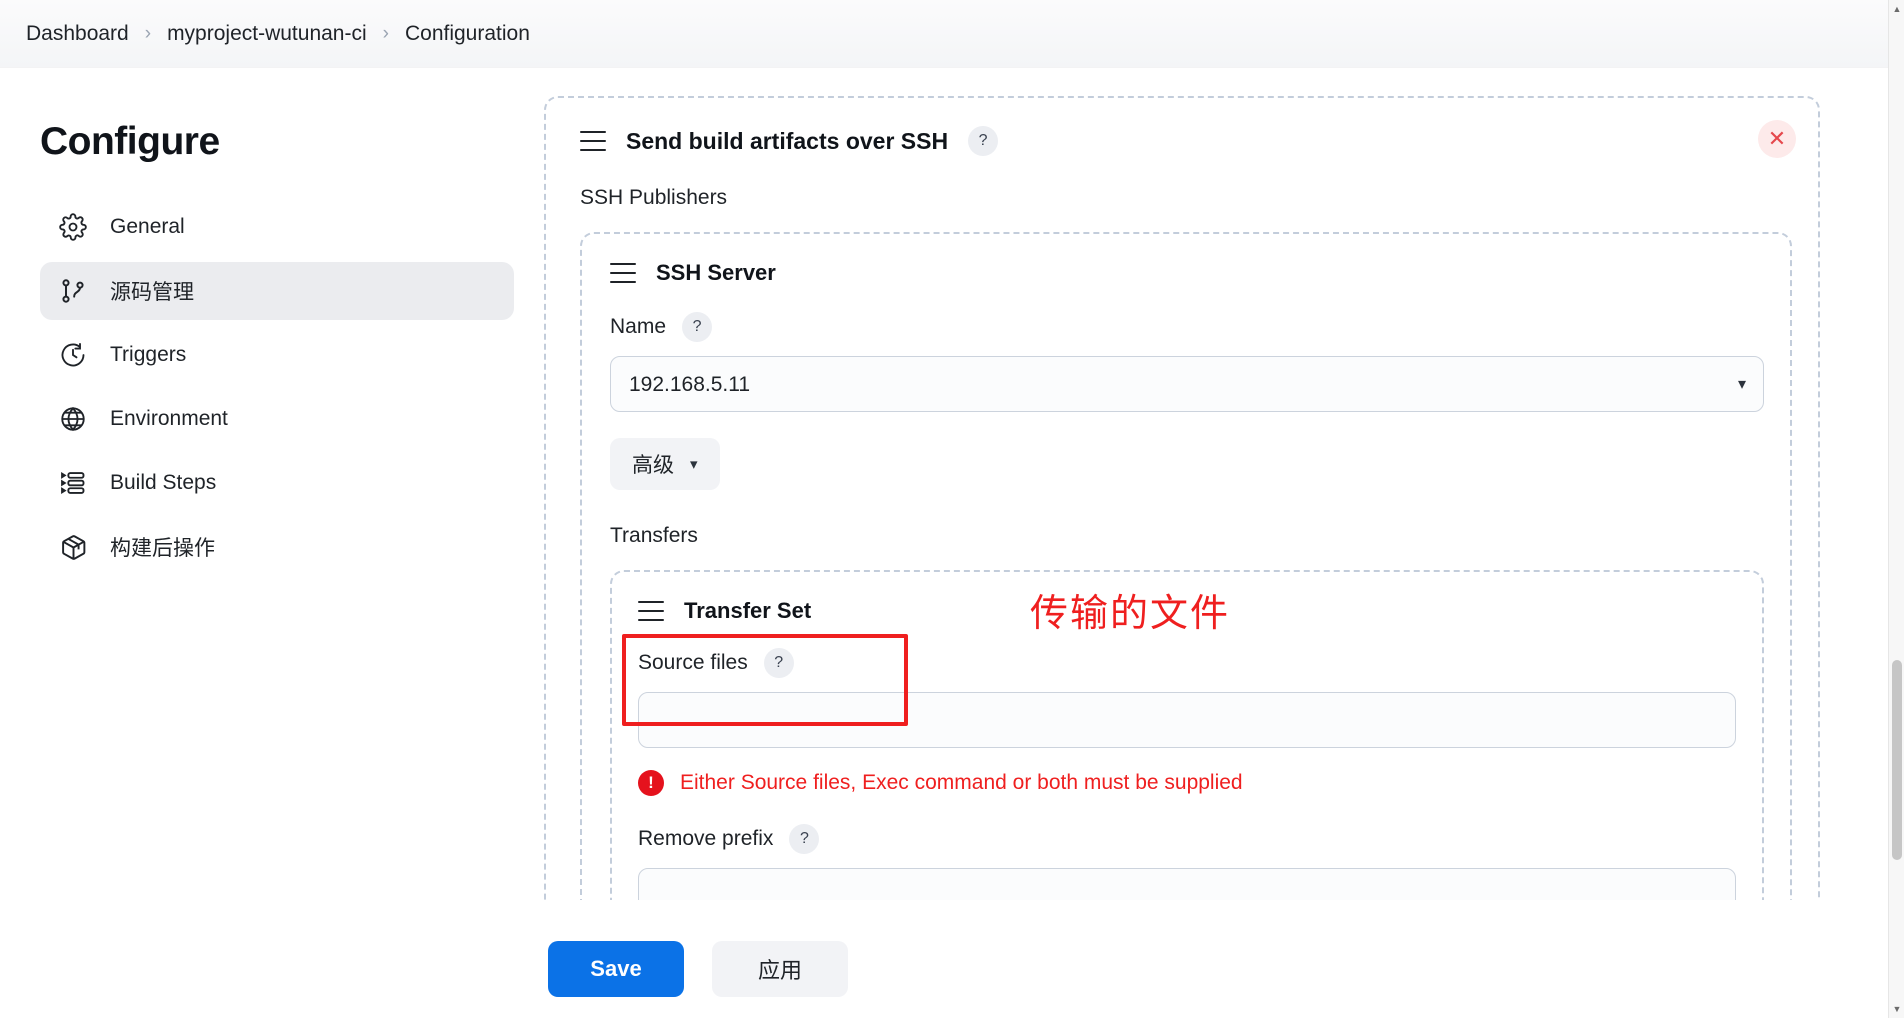  What do you see at coordinates (787, 140) in the screenshot?
I see `publisher-card-title: Send build artifacts over SSH` at bounding box center [787, 140].